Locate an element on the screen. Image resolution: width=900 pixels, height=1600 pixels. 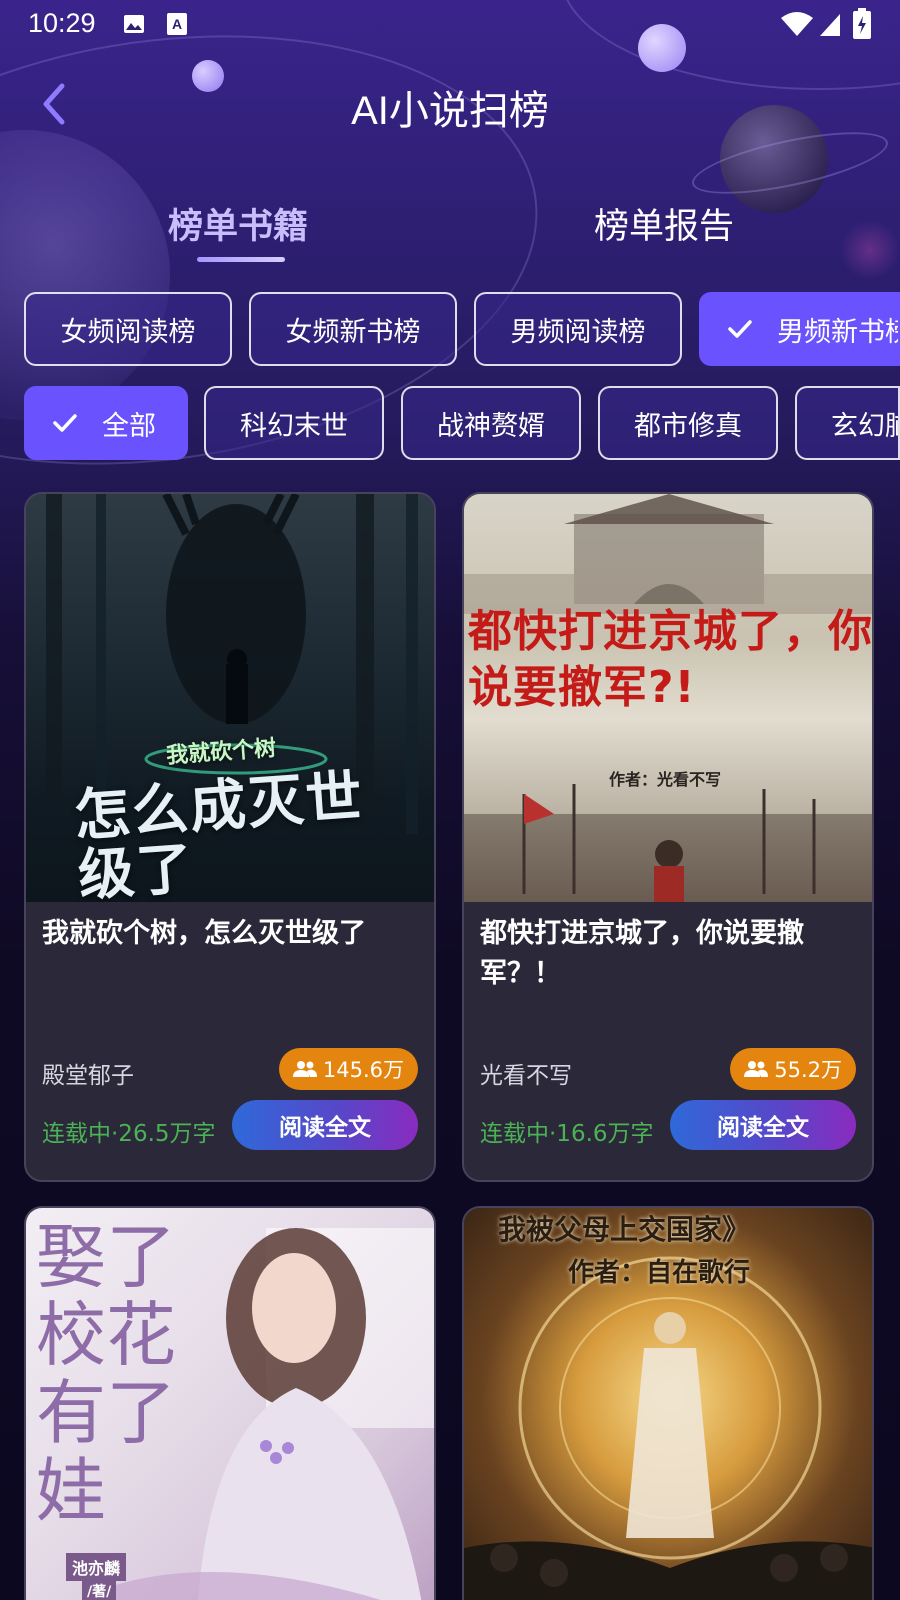
serial-status: 连载中·16.6万字 is located at coordinates (567, 1134).